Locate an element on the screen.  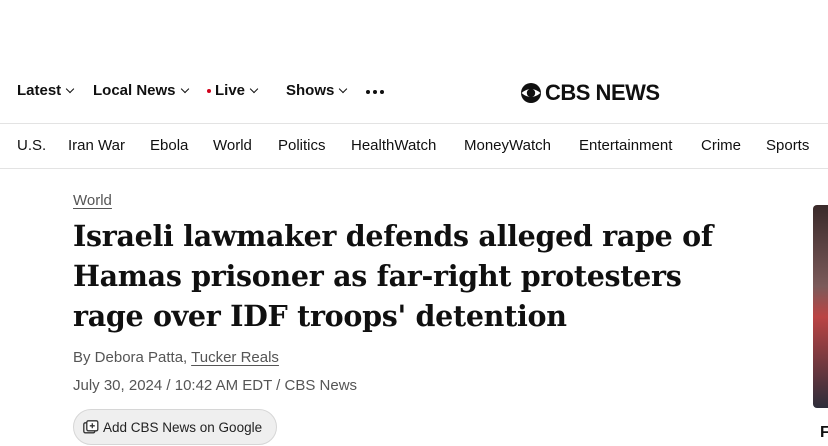
logo-text: CBS NEWS is located at coordinates (602, 92).